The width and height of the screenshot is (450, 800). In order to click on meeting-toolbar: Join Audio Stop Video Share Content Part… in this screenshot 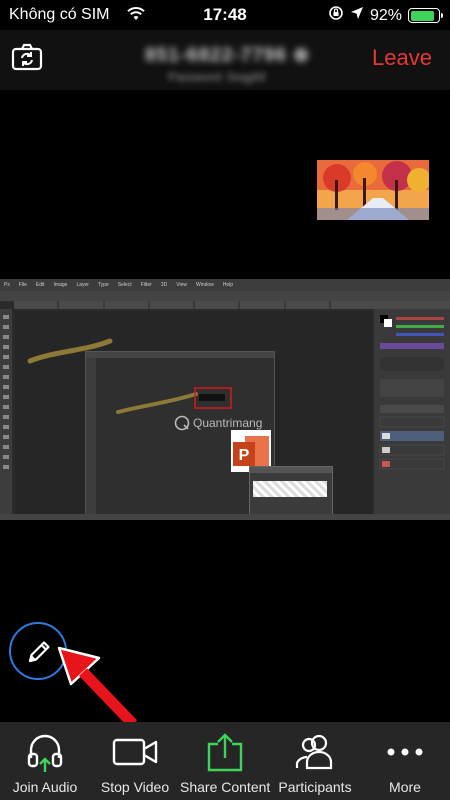, I will do `click(225, 761)`.